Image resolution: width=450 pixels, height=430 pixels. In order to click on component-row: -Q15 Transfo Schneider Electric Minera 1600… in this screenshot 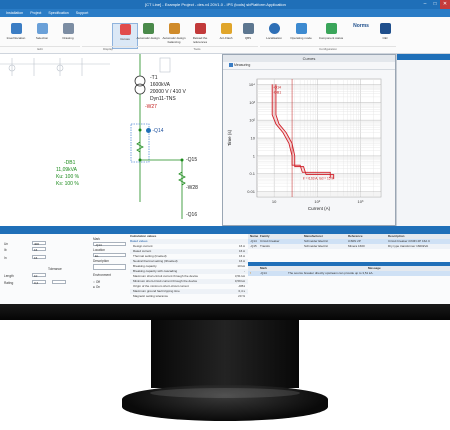, I will do `click(349, 246)`.